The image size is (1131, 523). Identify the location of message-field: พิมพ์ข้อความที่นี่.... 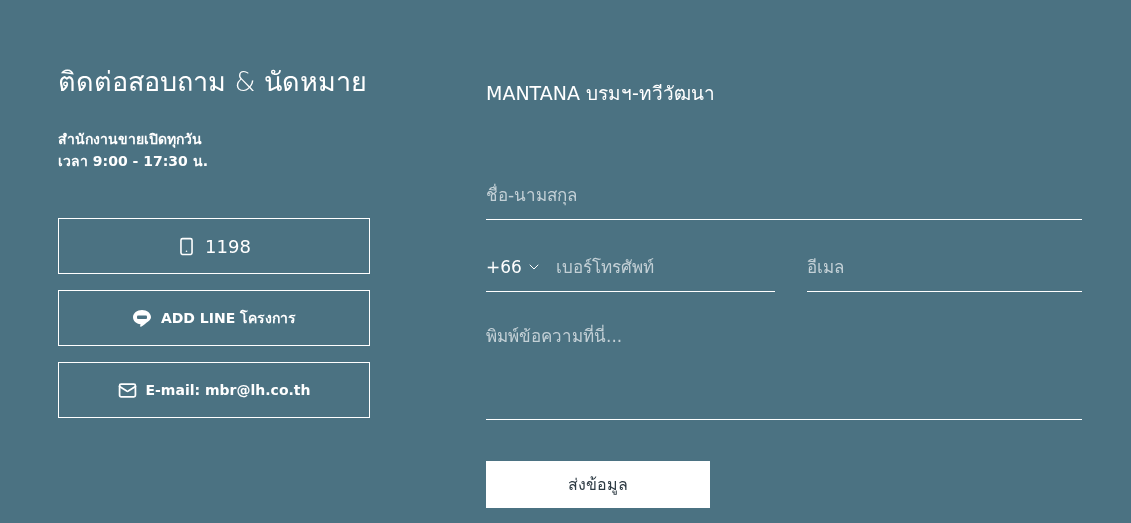
(784, 367).